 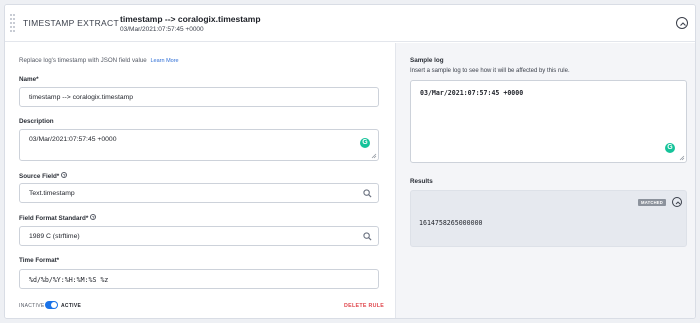 What do you see at coordinates (199, 97) in the screenshot?
I see `name-field: timestamp --> coralogix.timestamp` at bounding box center [199, 97].